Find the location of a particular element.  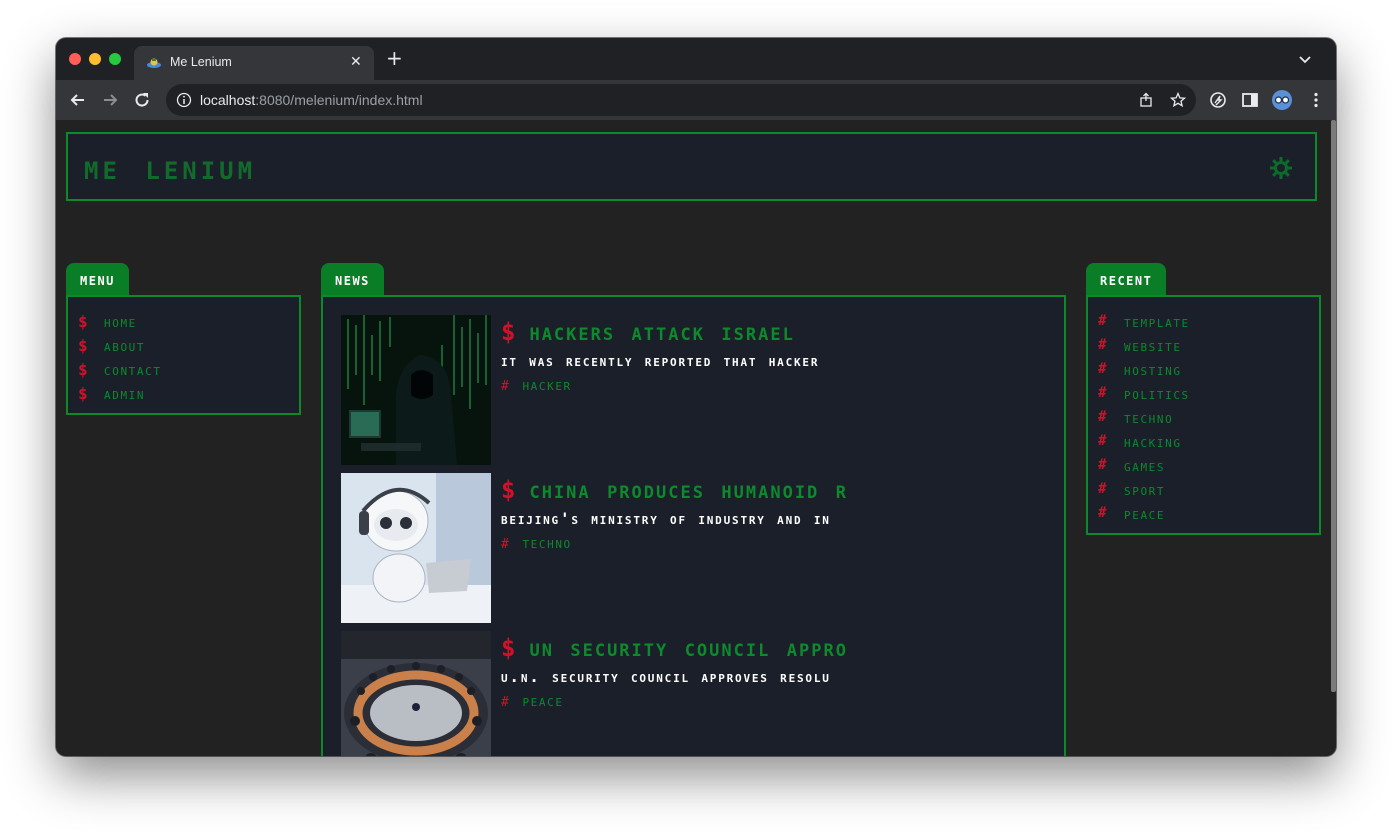

news-title: $ UN Security Council Appro is located at coordinates (745, 648).